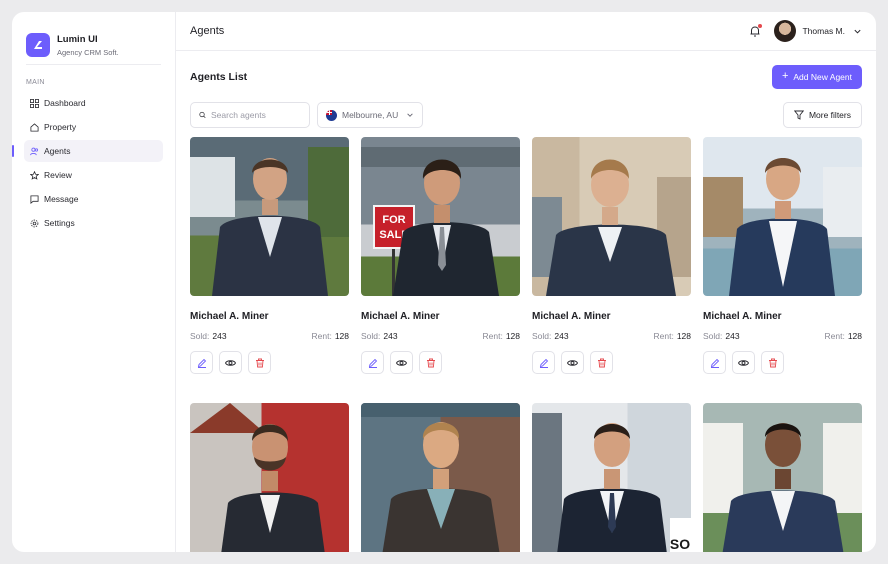 Image resolution: width=888 pixels, height=564 pixels. Describe the element at coordinates (93, 223) in the screenshot. I see `sidebar-item-settings: Settings` at that location.